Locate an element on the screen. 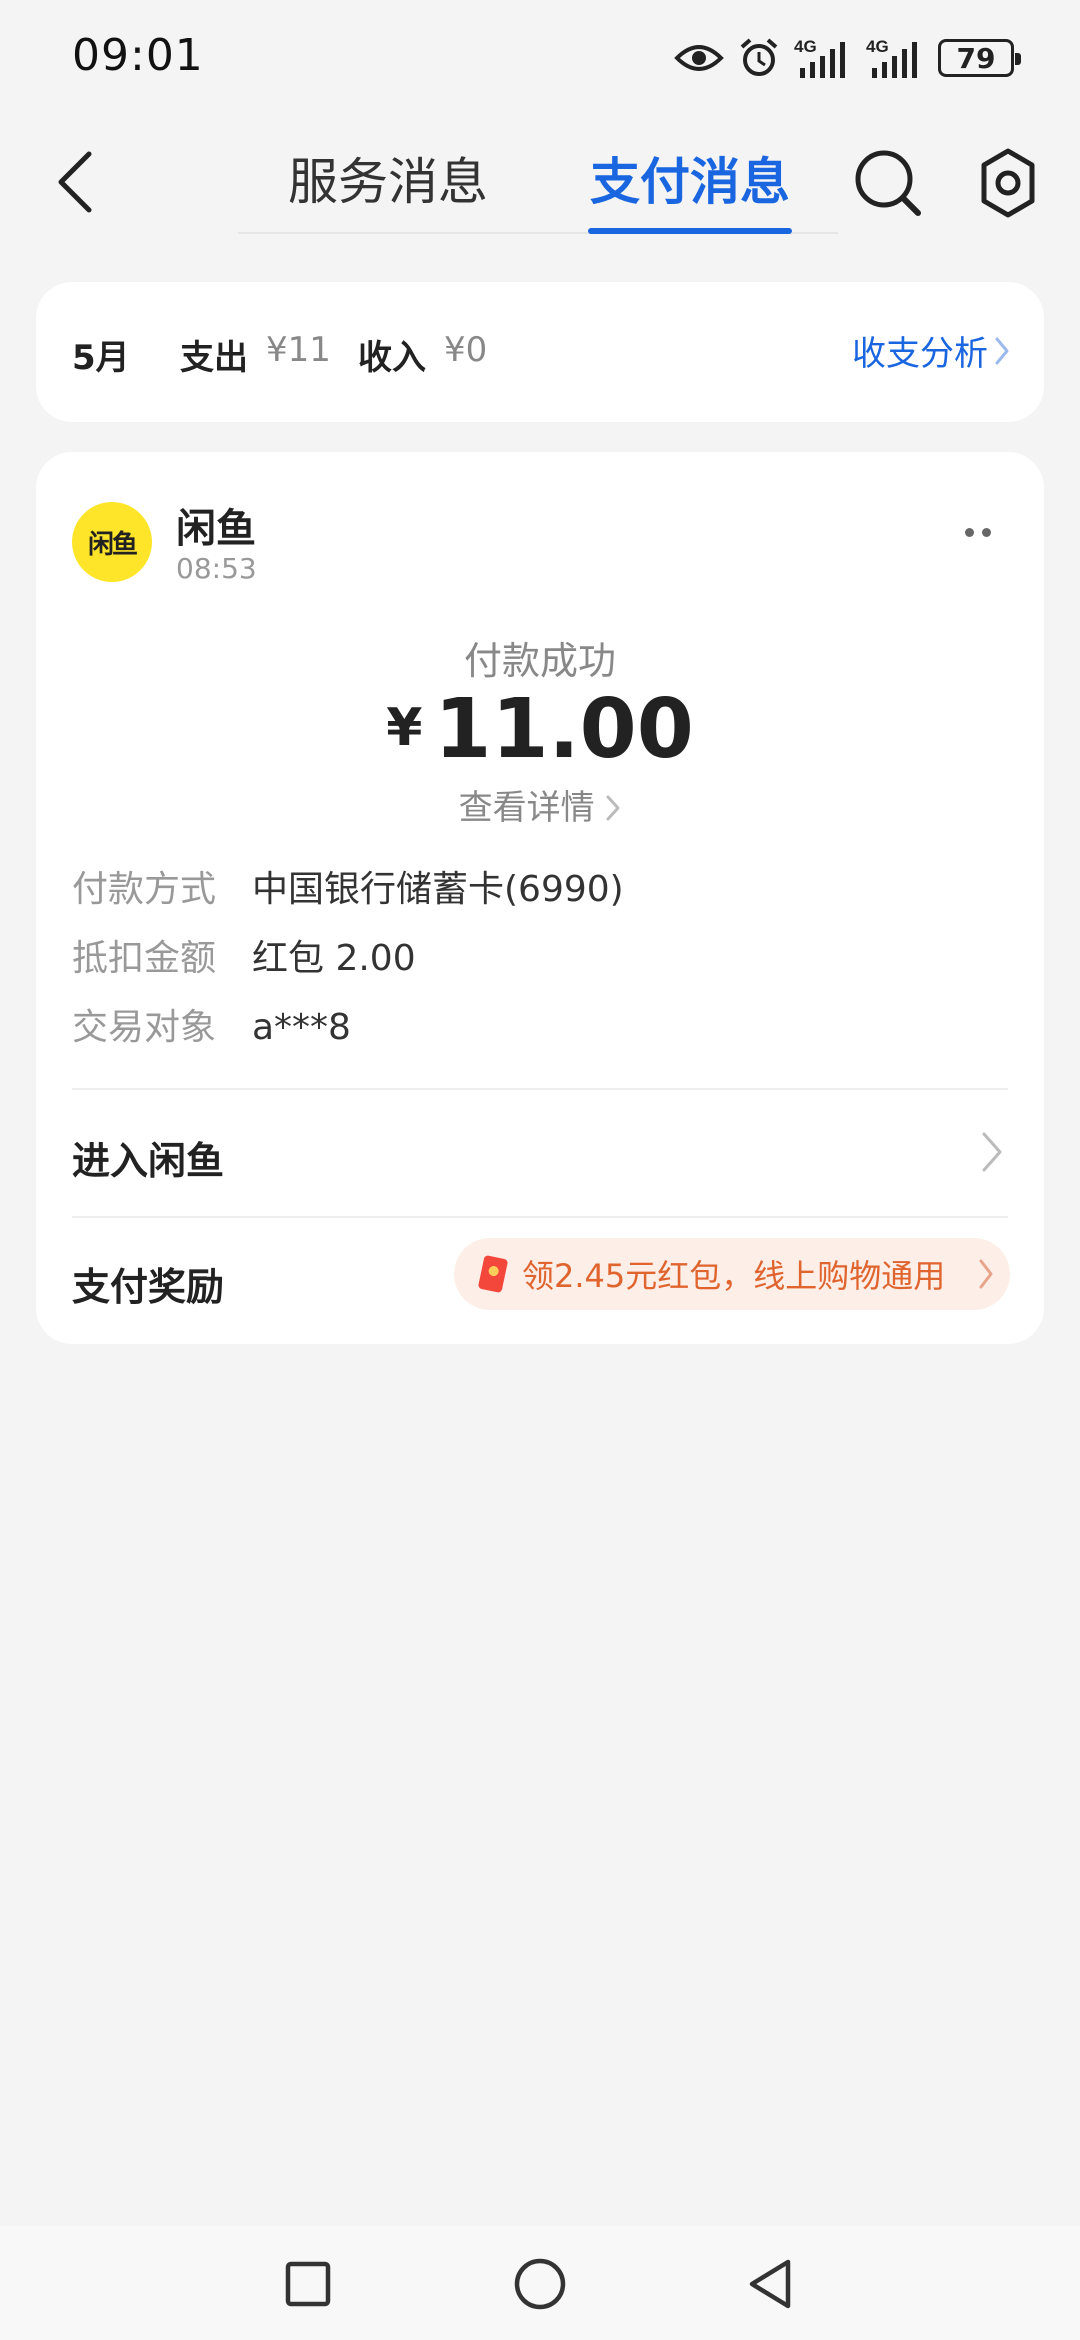 This screenshot has height=2340, width=1080. circle-icon is located at coordinates (540, 2284).